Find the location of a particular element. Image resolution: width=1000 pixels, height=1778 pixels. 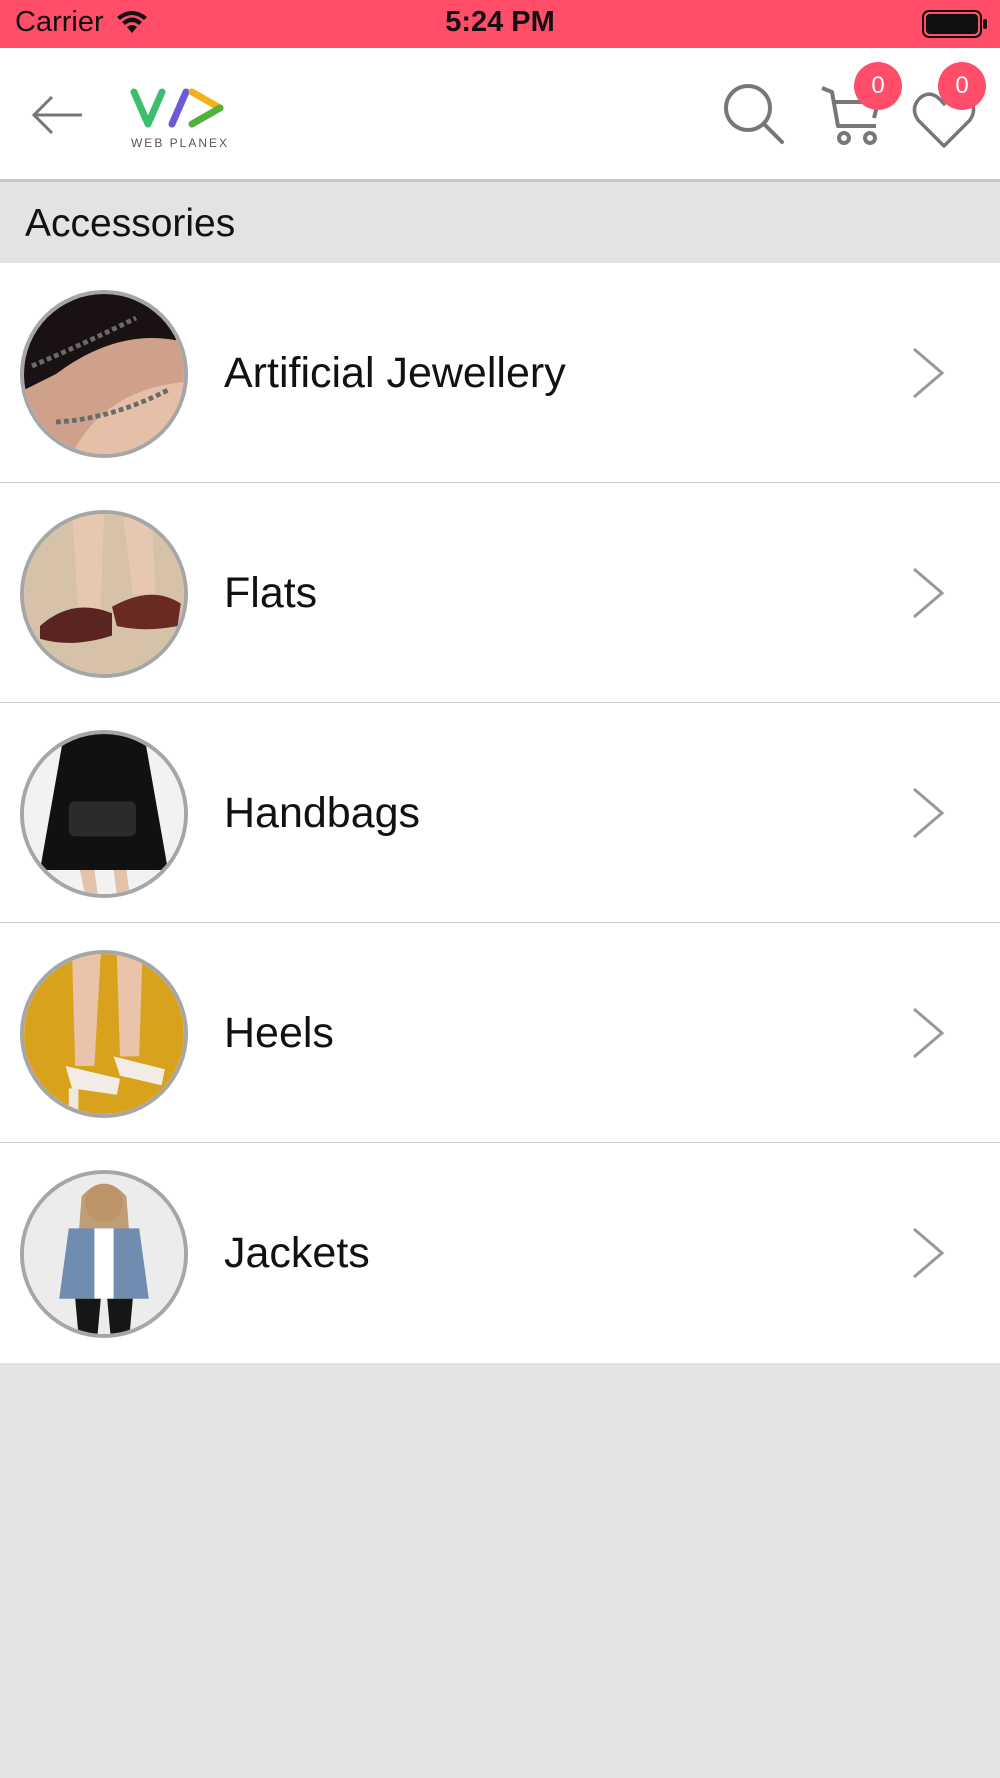

category-row-handbags: Handbags is located at coordinates (500, 813).